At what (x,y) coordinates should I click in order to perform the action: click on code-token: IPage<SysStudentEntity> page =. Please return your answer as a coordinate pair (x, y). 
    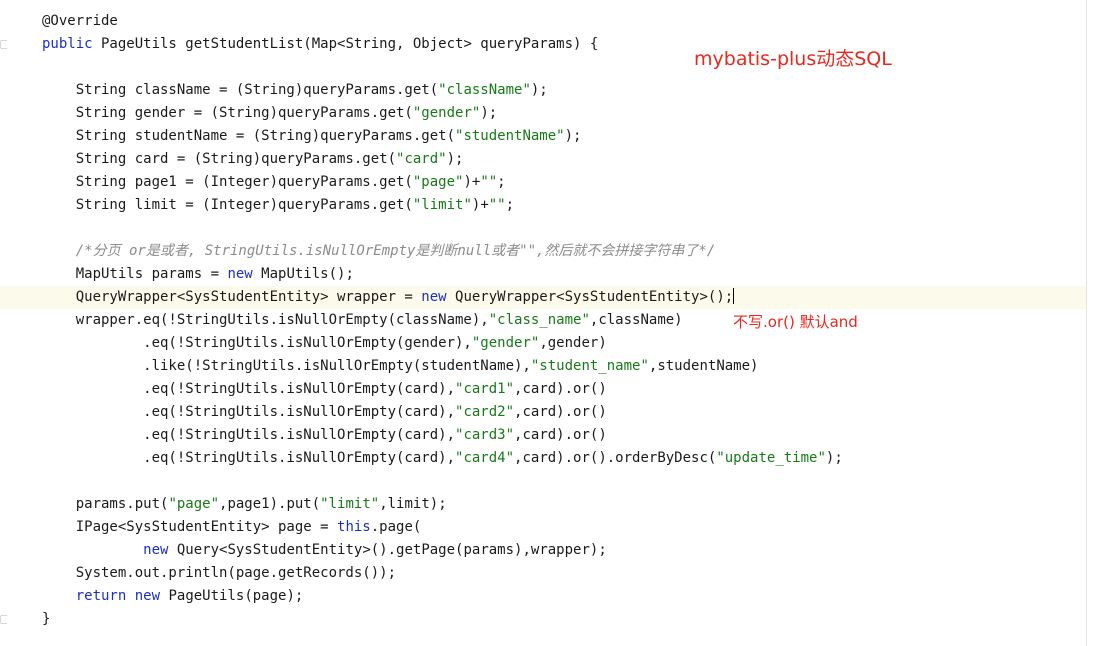
    Looking at the image, I should click on (190, 527).